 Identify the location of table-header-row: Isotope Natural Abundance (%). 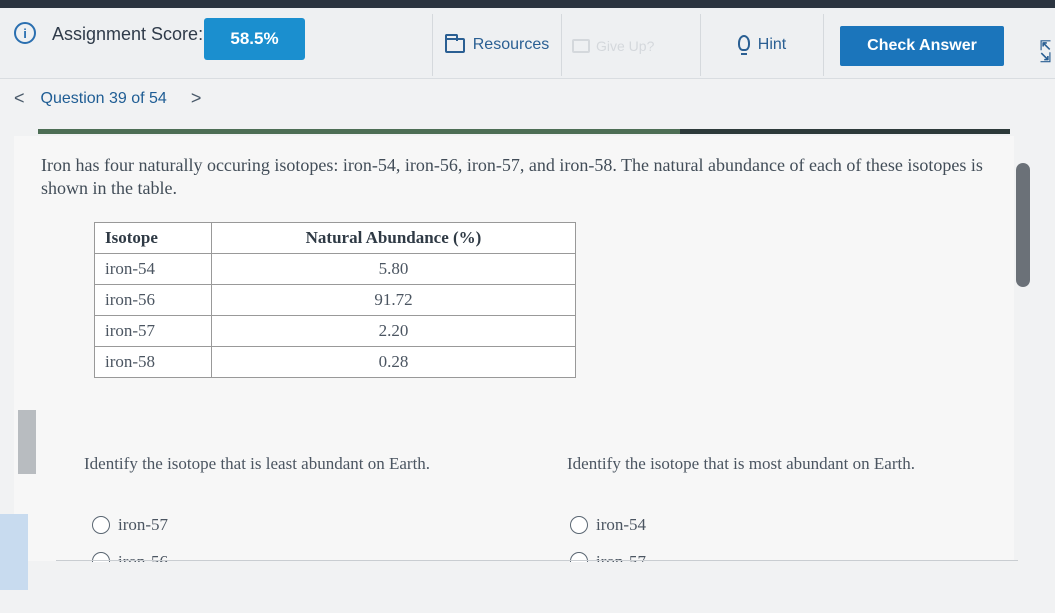
(335, 238).